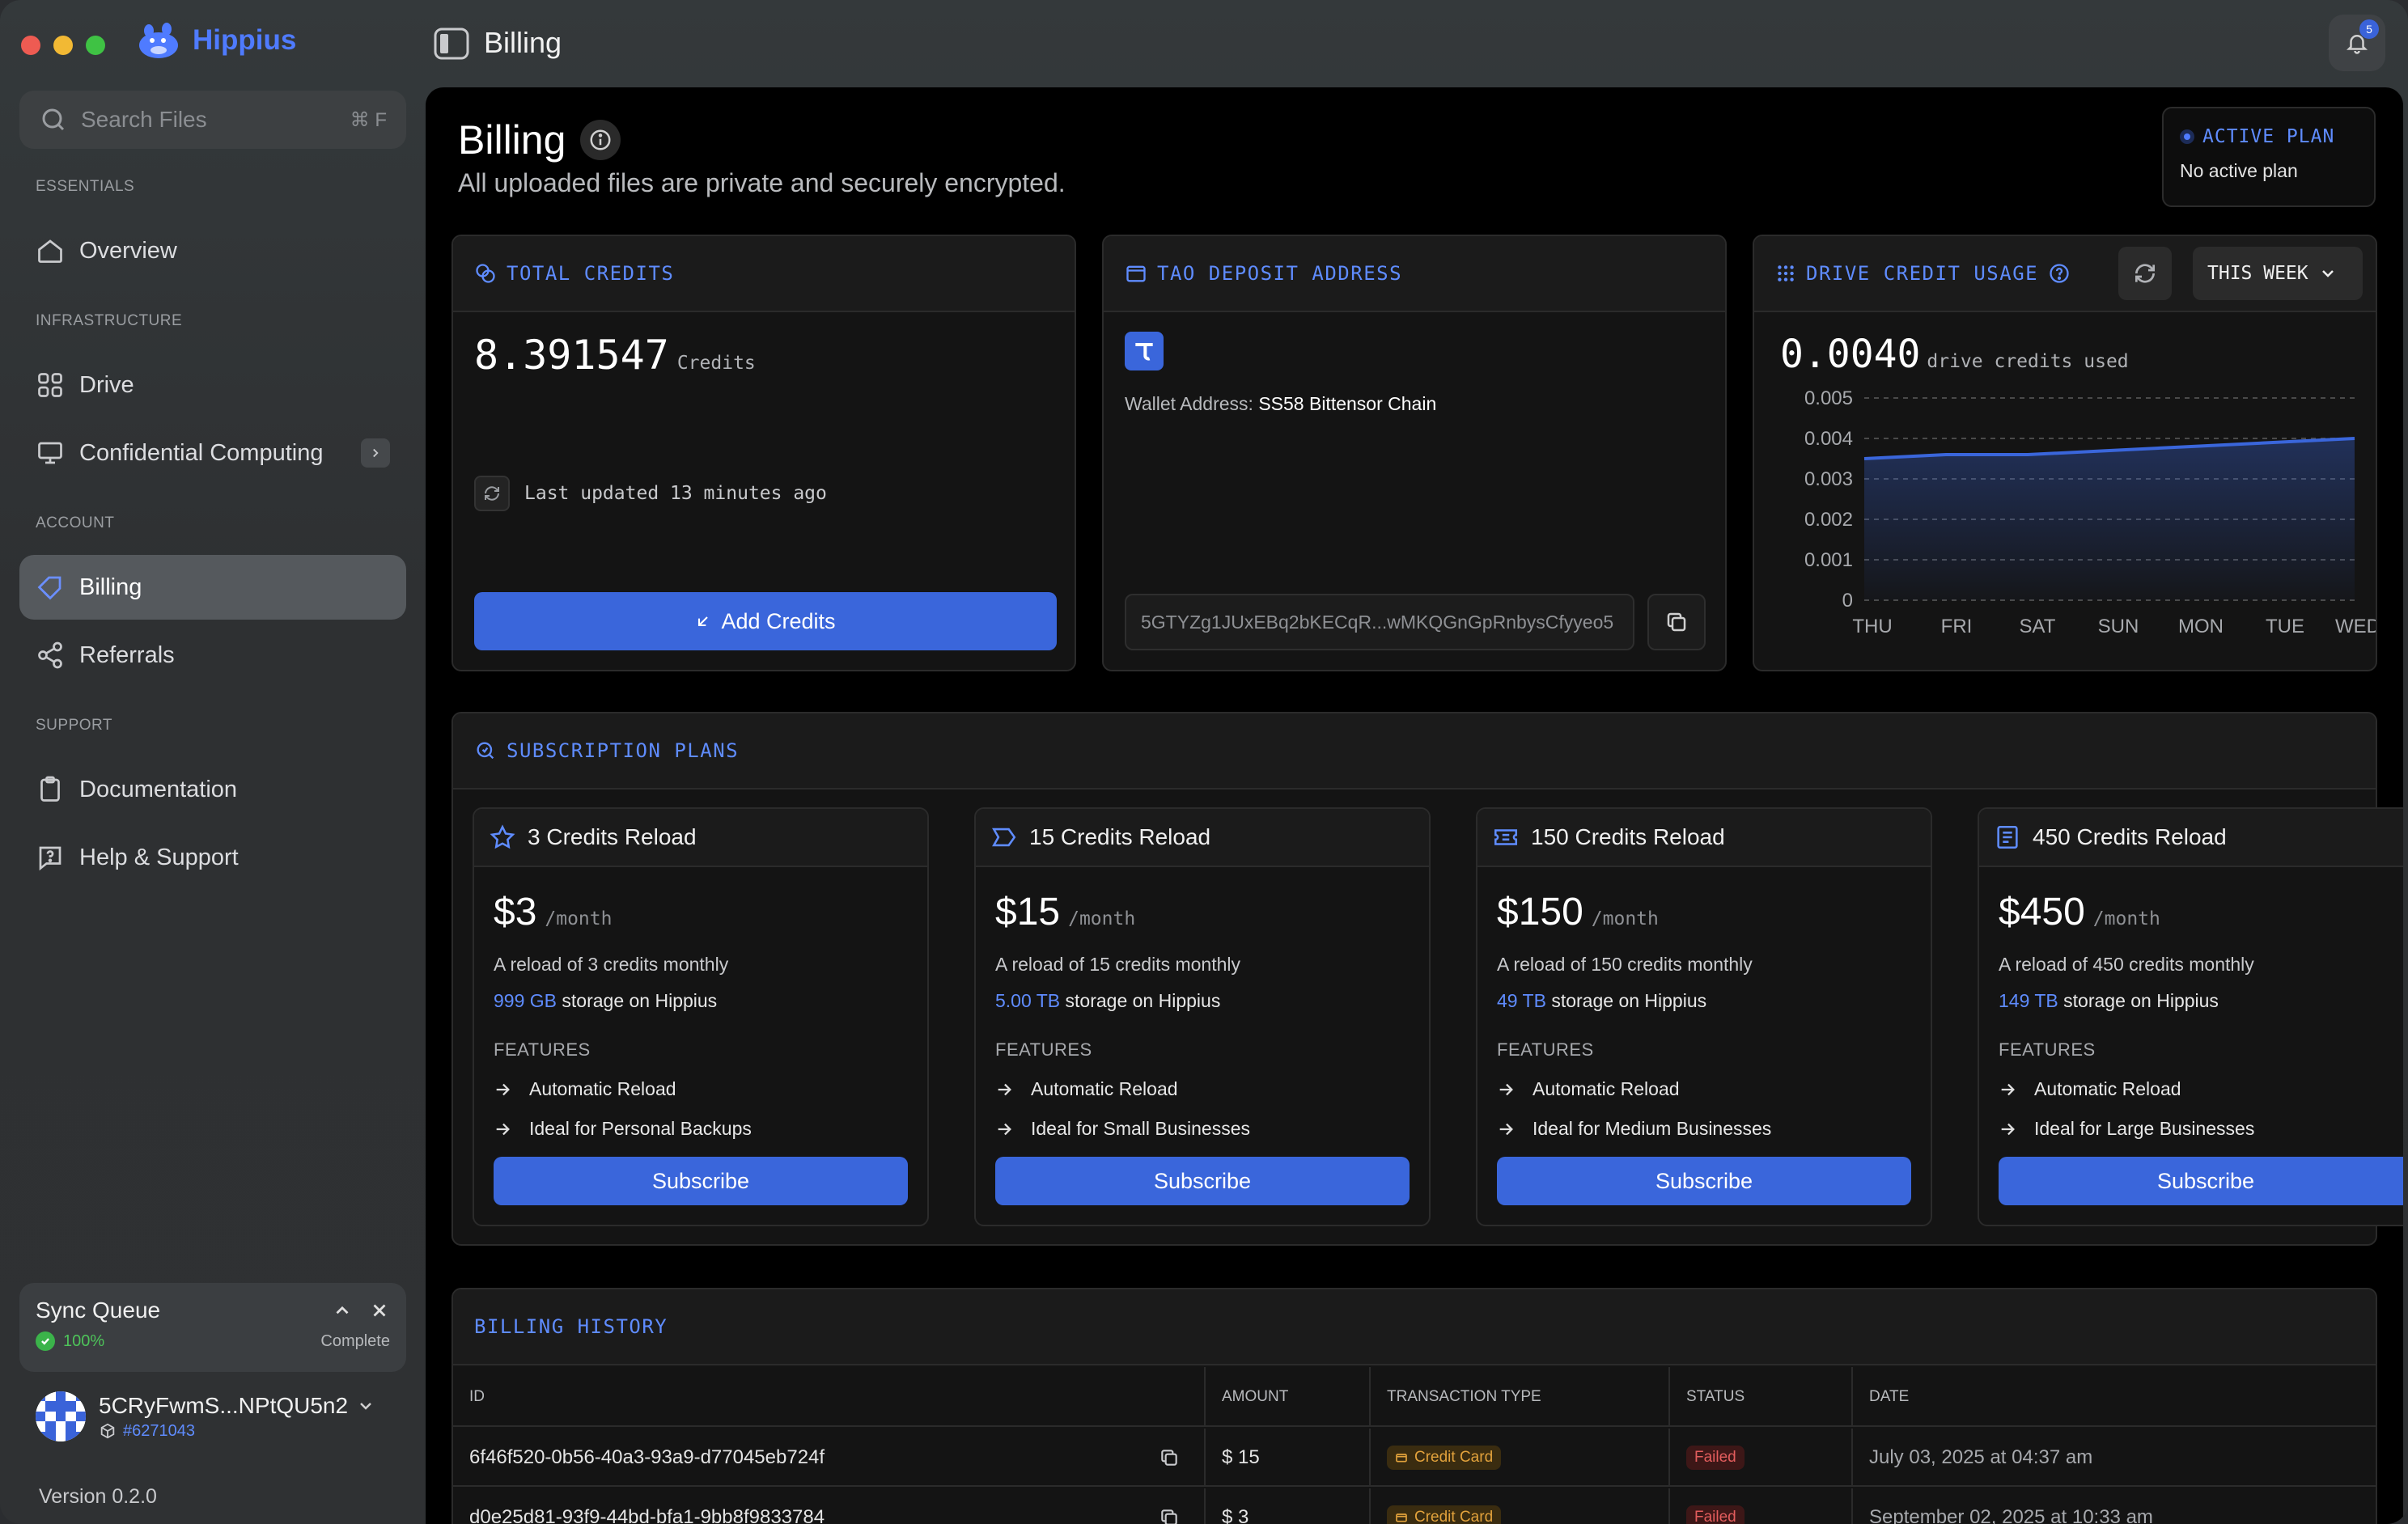 The image size is (2408, 1524). I want to click on active-plan-label: ACTIVE PLAN, so click(2268, 136).